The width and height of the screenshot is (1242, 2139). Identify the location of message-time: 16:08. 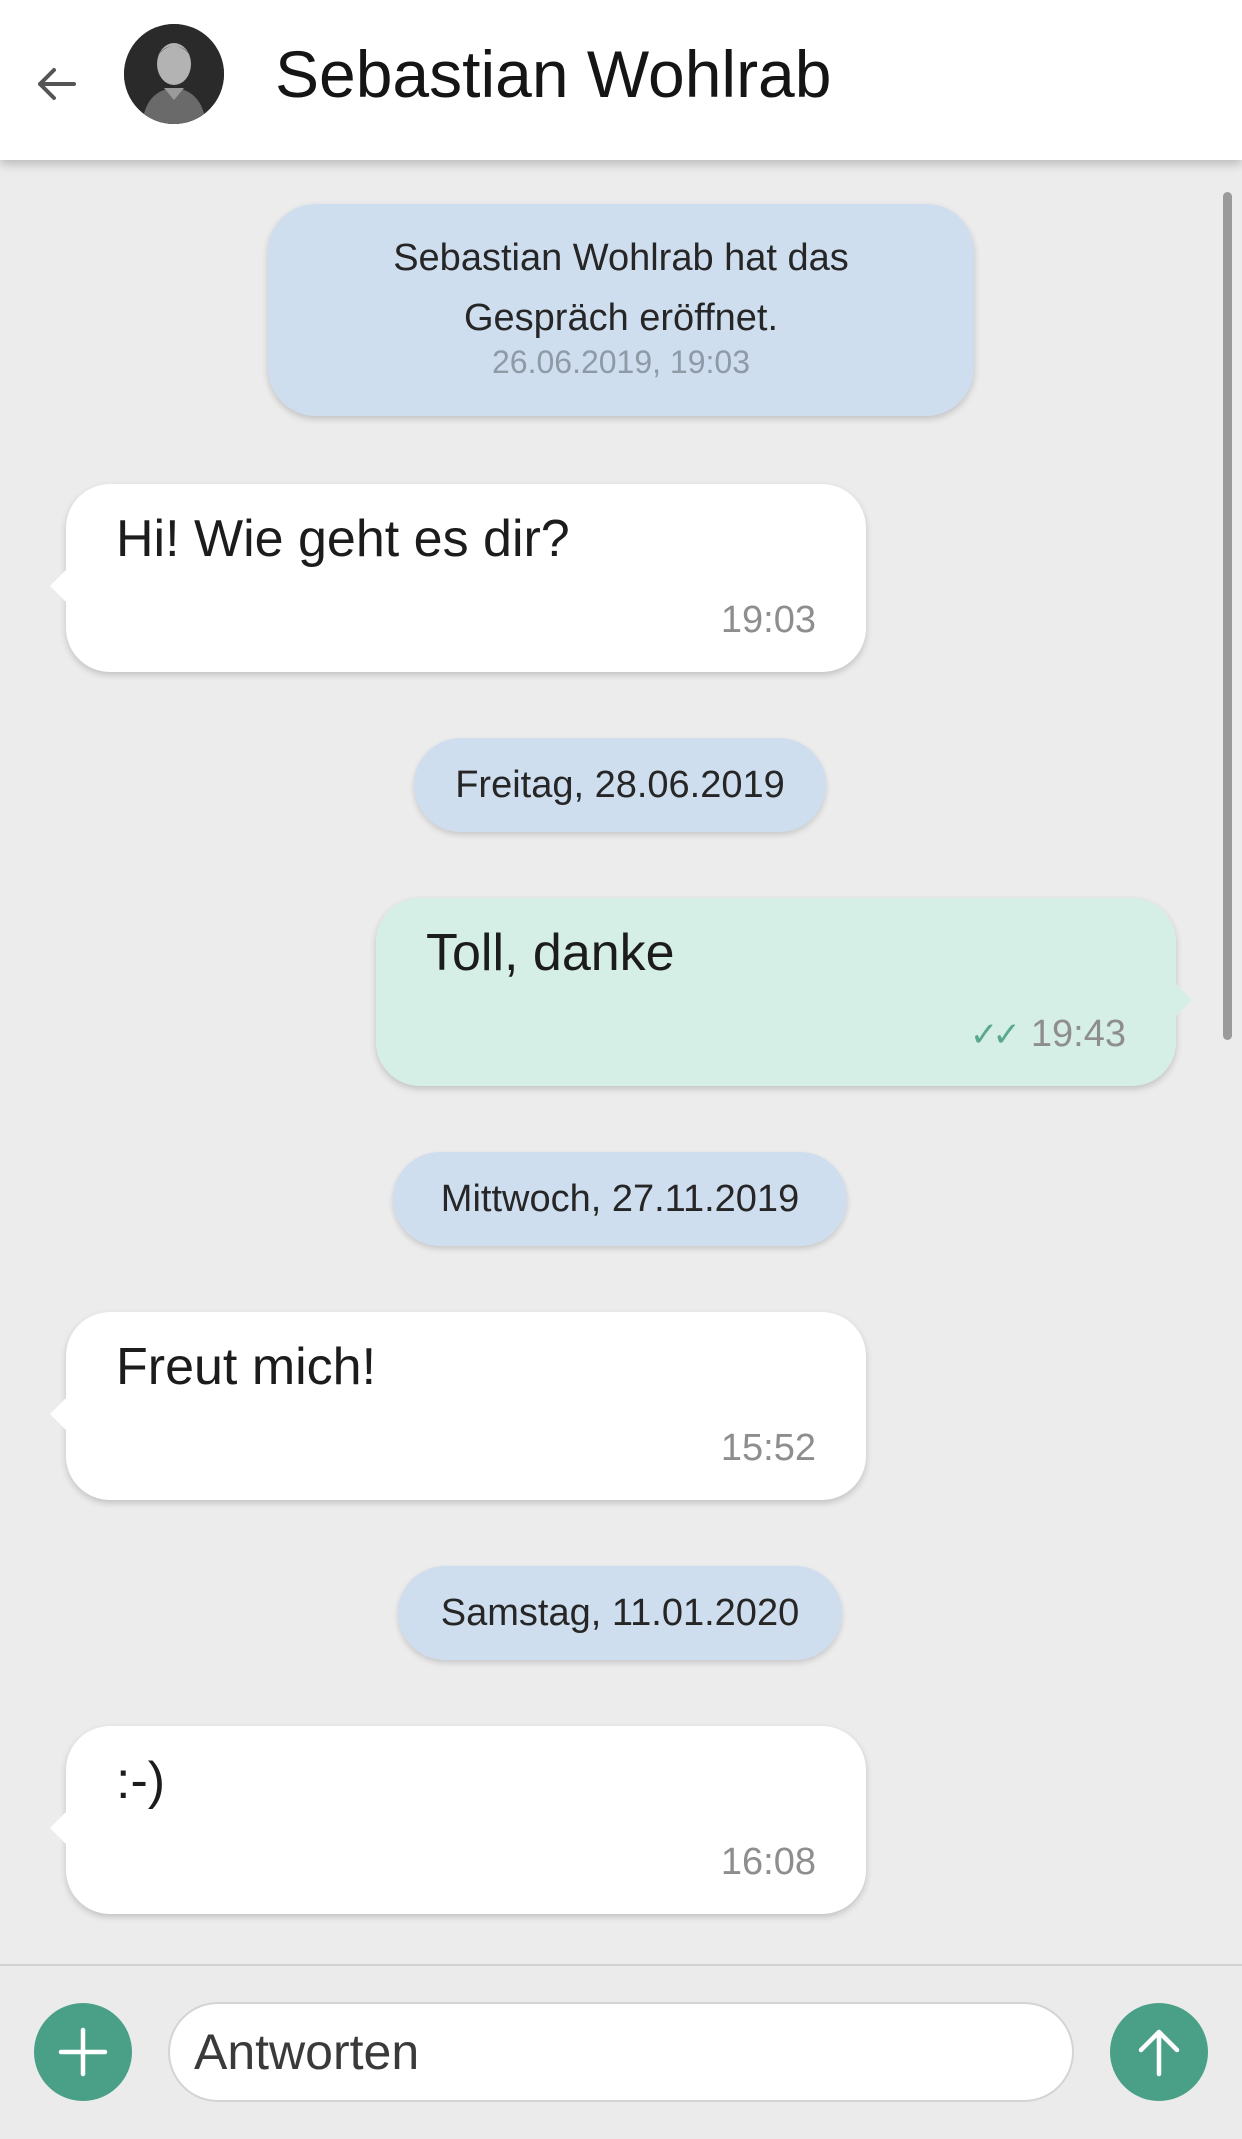
(768, 1862).